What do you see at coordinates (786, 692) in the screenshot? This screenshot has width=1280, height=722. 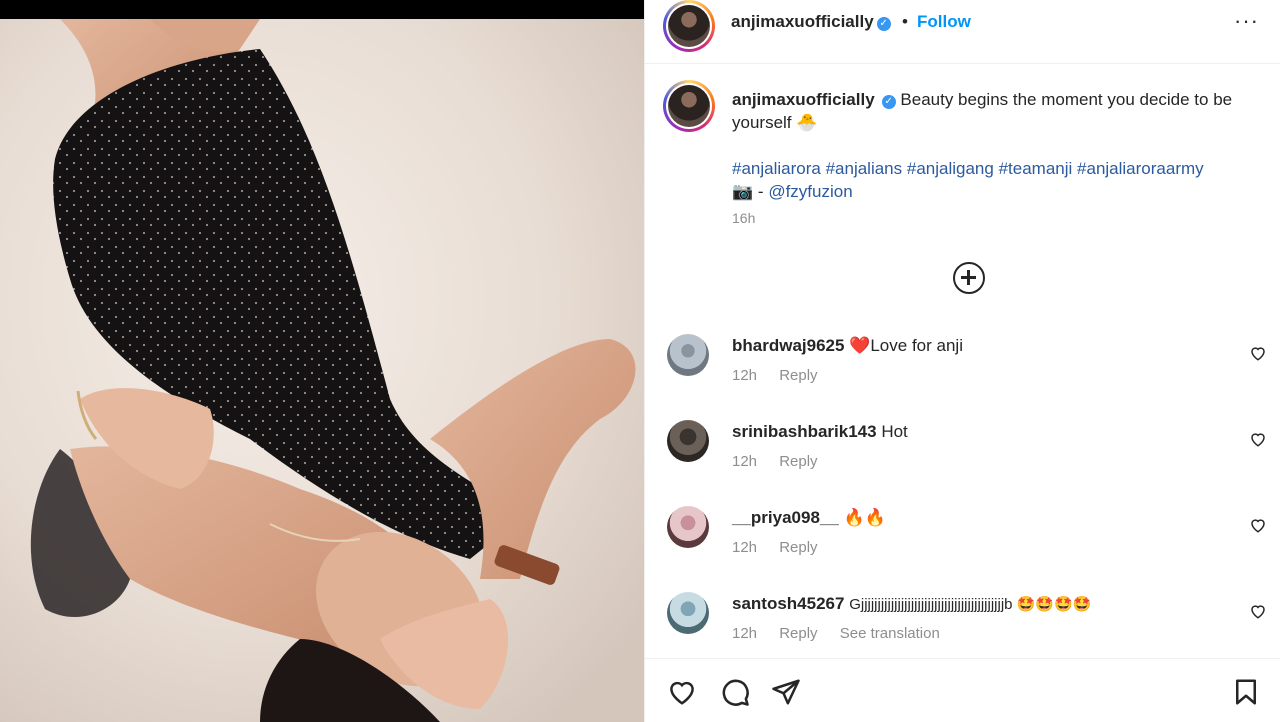 I see `share-icon` at bounding box center [786, 692].